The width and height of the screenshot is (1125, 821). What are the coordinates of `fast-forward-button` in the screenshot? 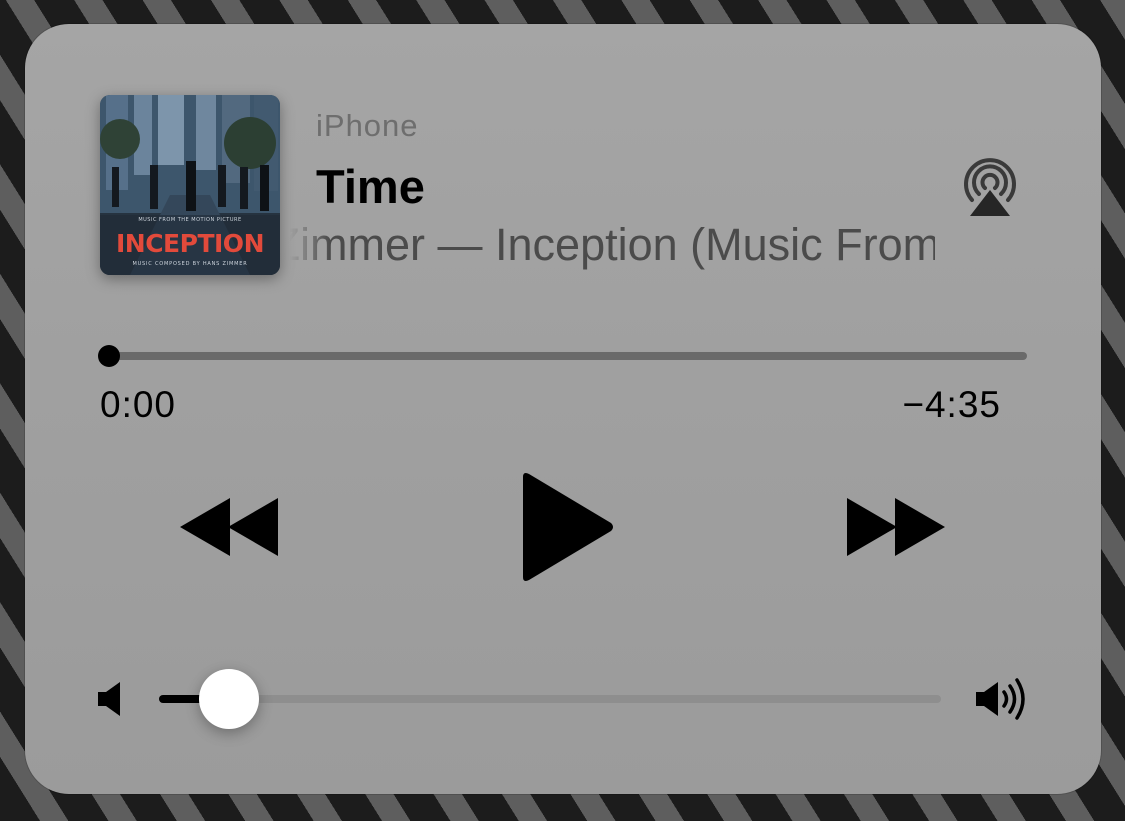 It's located at (895, 527).